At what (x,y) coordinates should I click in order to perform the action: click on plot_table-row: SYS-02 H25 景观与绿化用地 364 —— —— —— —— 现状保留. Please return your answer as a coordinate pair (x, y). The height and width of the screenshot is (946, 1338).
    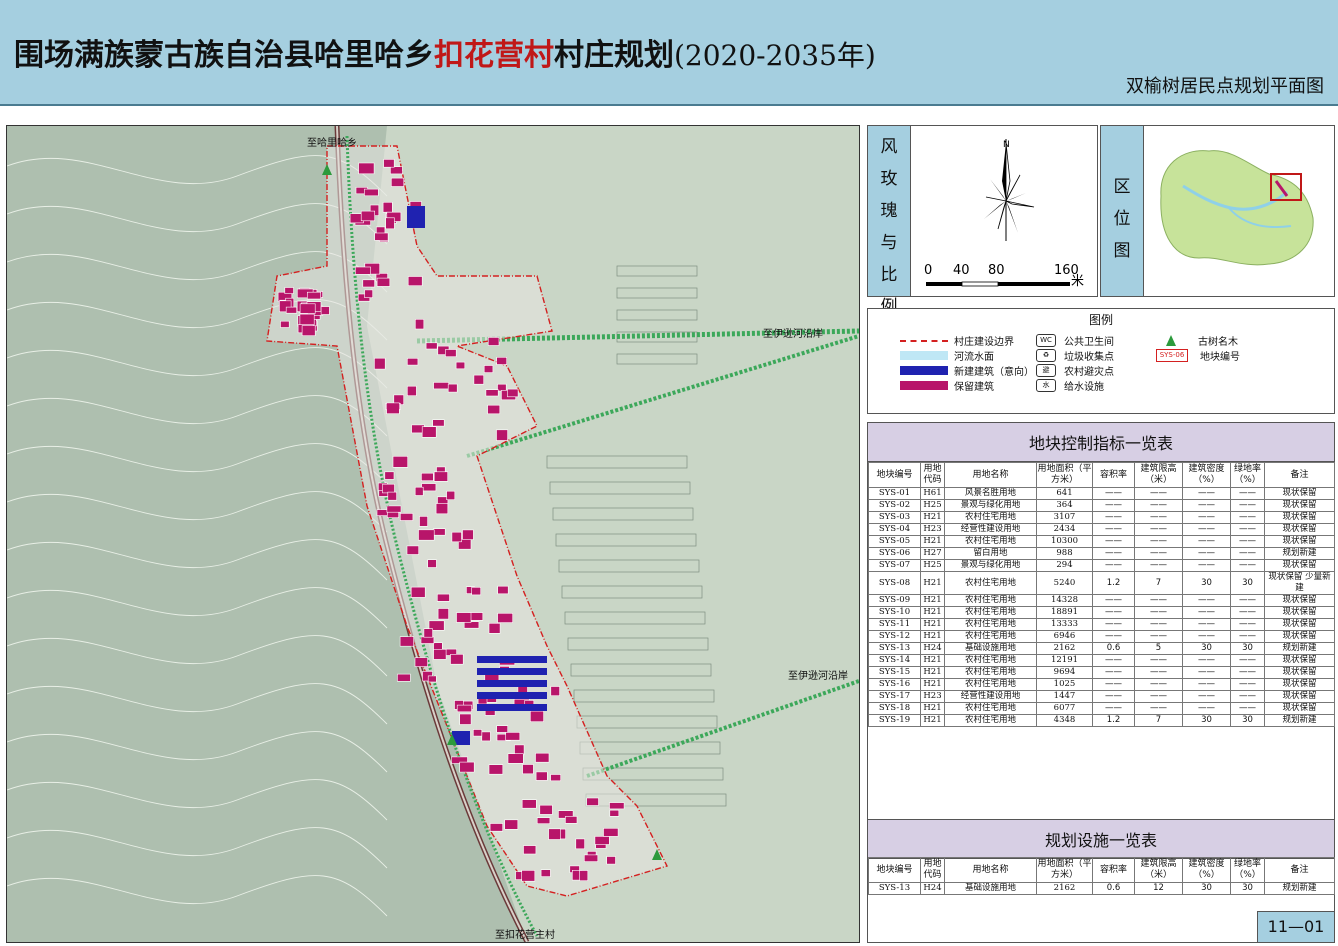
    Looking at the image, I should click on (1101, 505).